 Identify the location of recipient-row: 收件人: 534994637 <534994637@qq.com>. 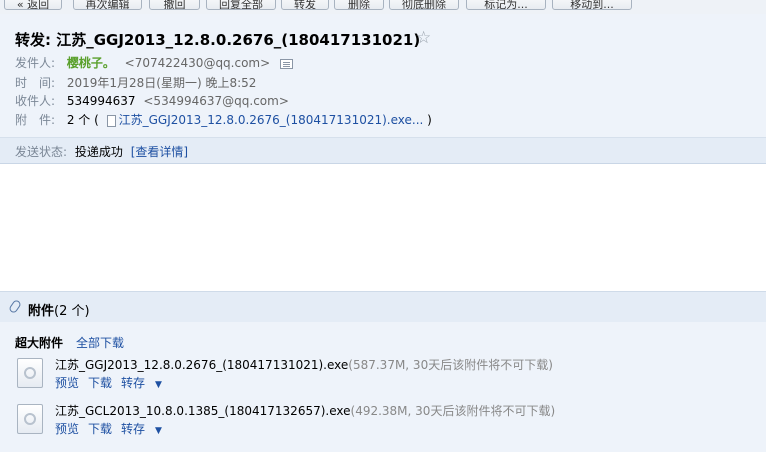
(152, 101).